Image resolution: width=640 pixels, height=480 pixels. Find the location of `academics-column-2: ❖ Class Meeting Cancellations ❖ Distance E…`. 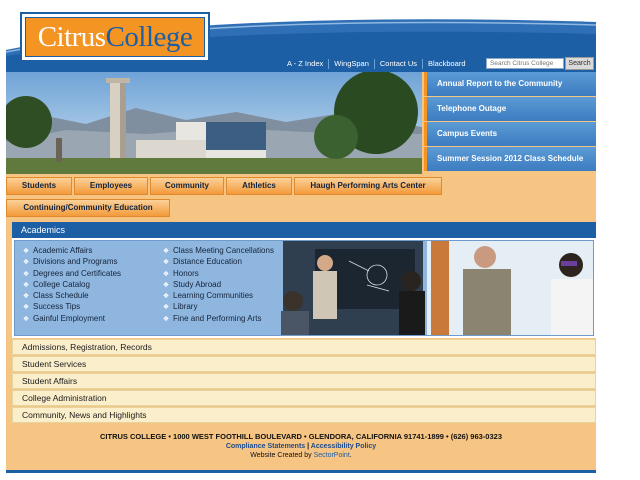

academics-column-2: ❖ Class Meeting Cancellations ❖ Distance E… is located at coordinates (216, 284).